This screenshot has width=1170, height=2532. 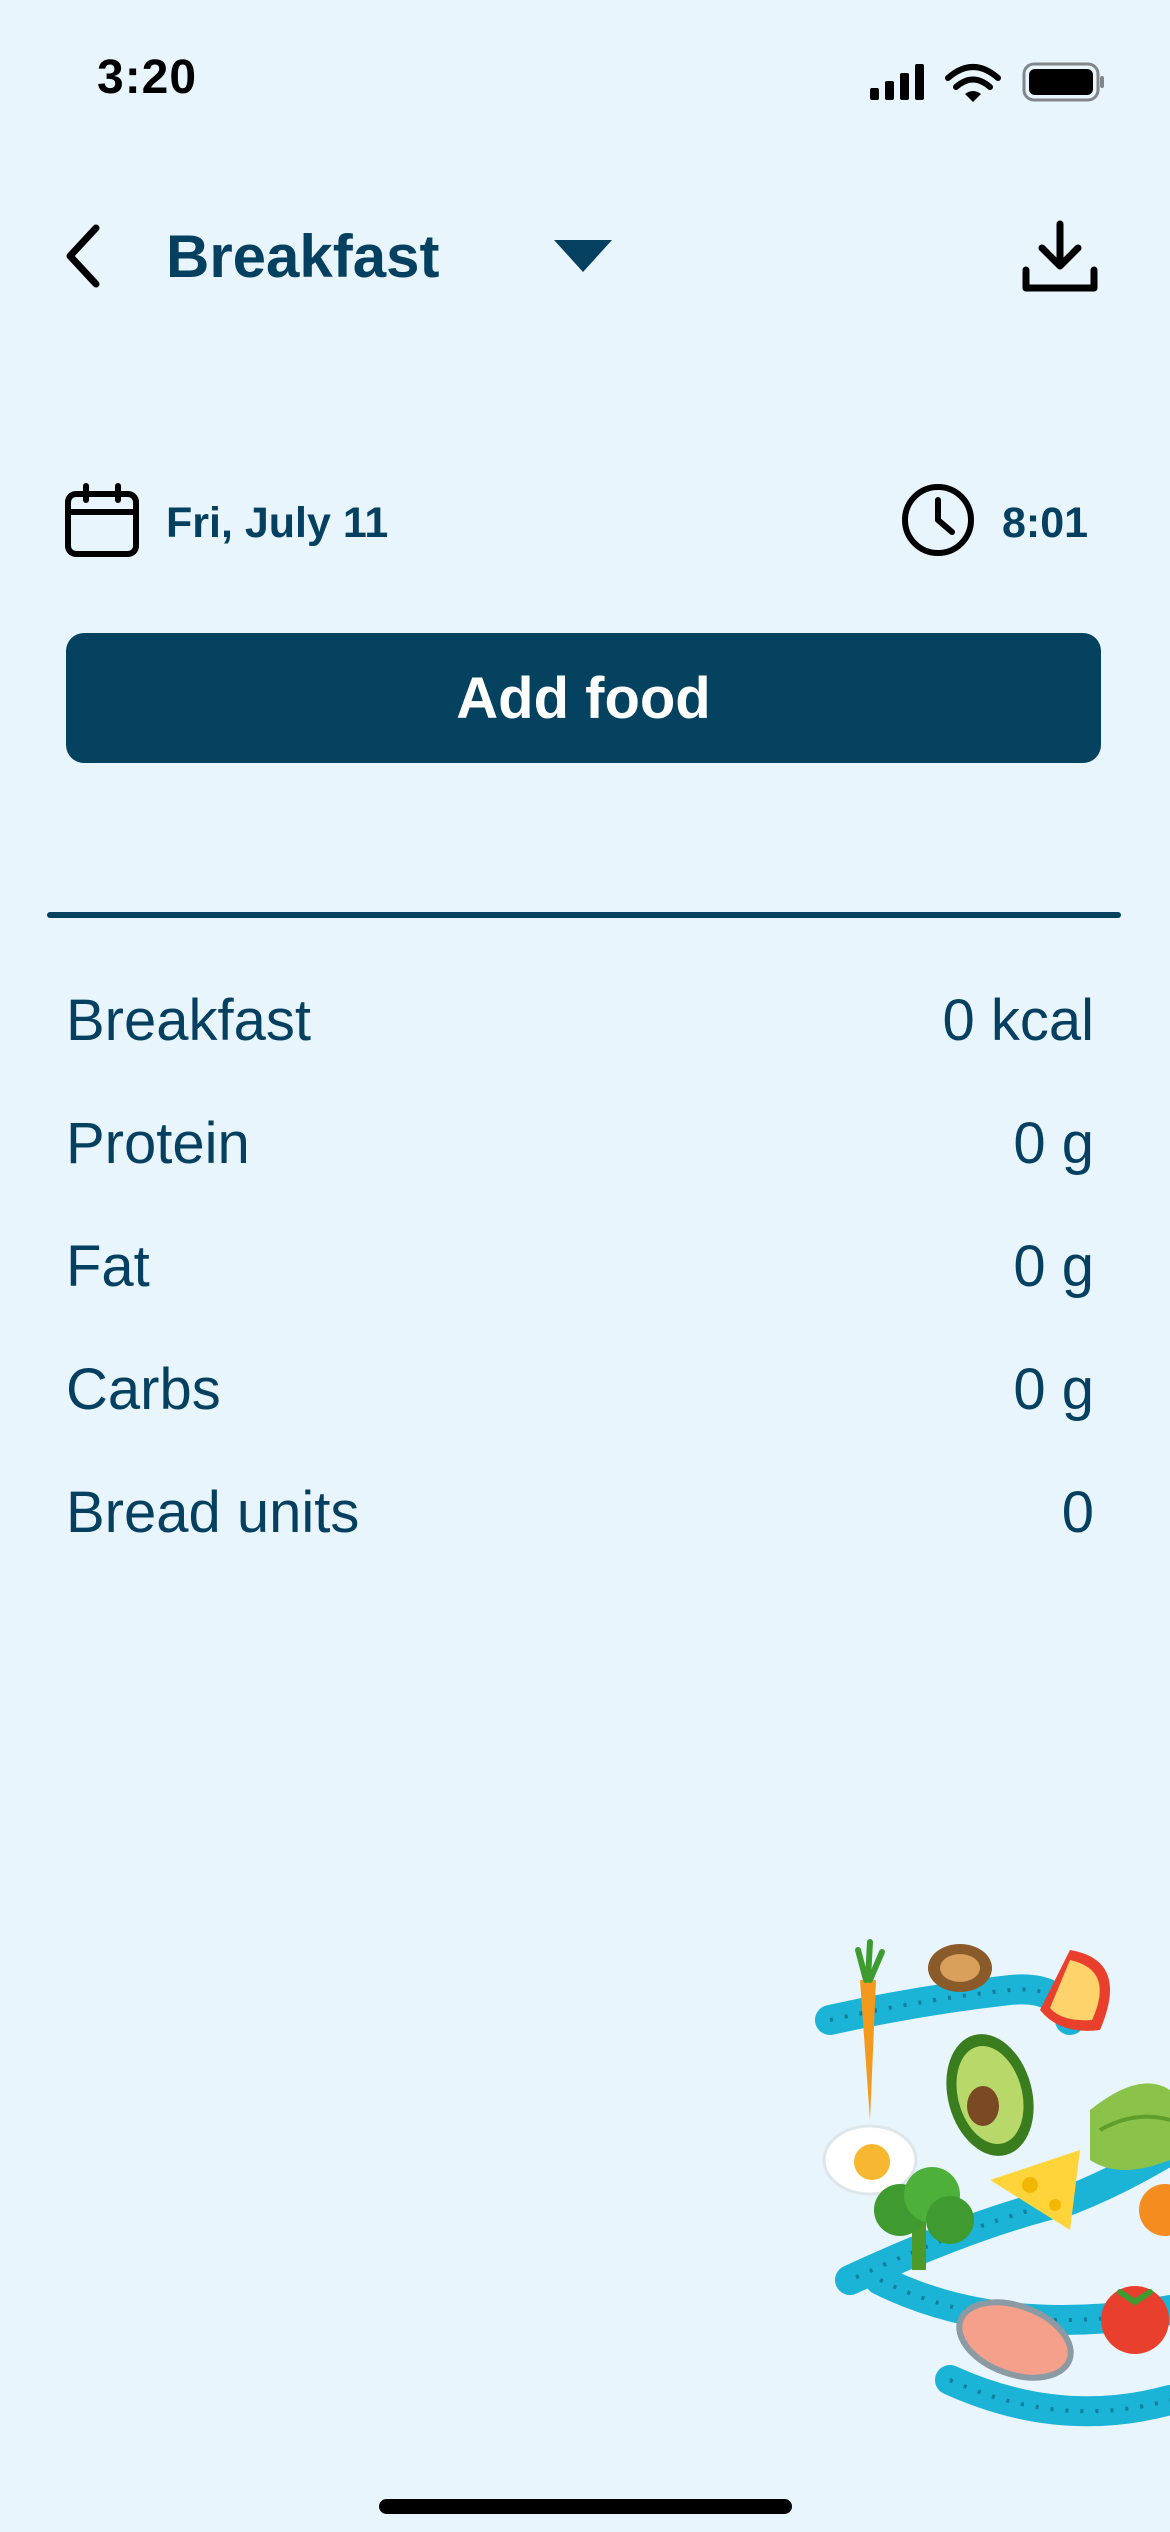 I want to click on status-bar-time: 3:20, so click(x=147, y=77).